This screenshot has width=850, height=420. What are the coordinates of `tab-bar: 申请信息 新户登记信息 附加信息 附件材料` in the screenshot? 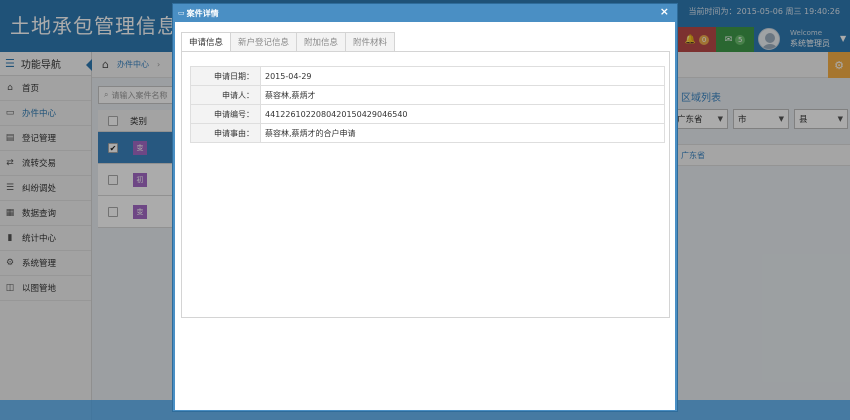 It's located at (288, 42).